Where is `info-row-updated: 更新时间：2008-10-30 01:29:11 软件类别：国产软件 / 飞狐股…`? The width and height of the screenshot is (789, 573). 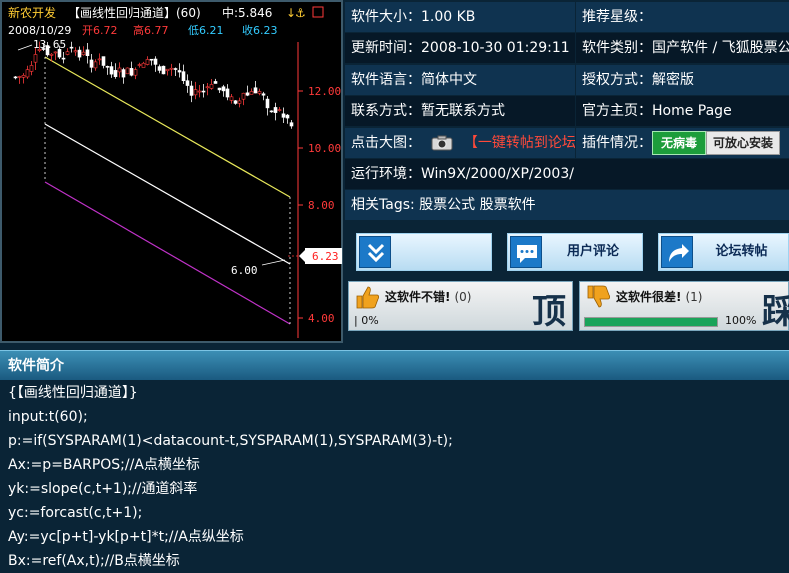 info-row-updated: 更新时间：2008-10-30 01:29:11 软件类别：国产软件 / 飞狐股… is located at coordinates (567, 49).